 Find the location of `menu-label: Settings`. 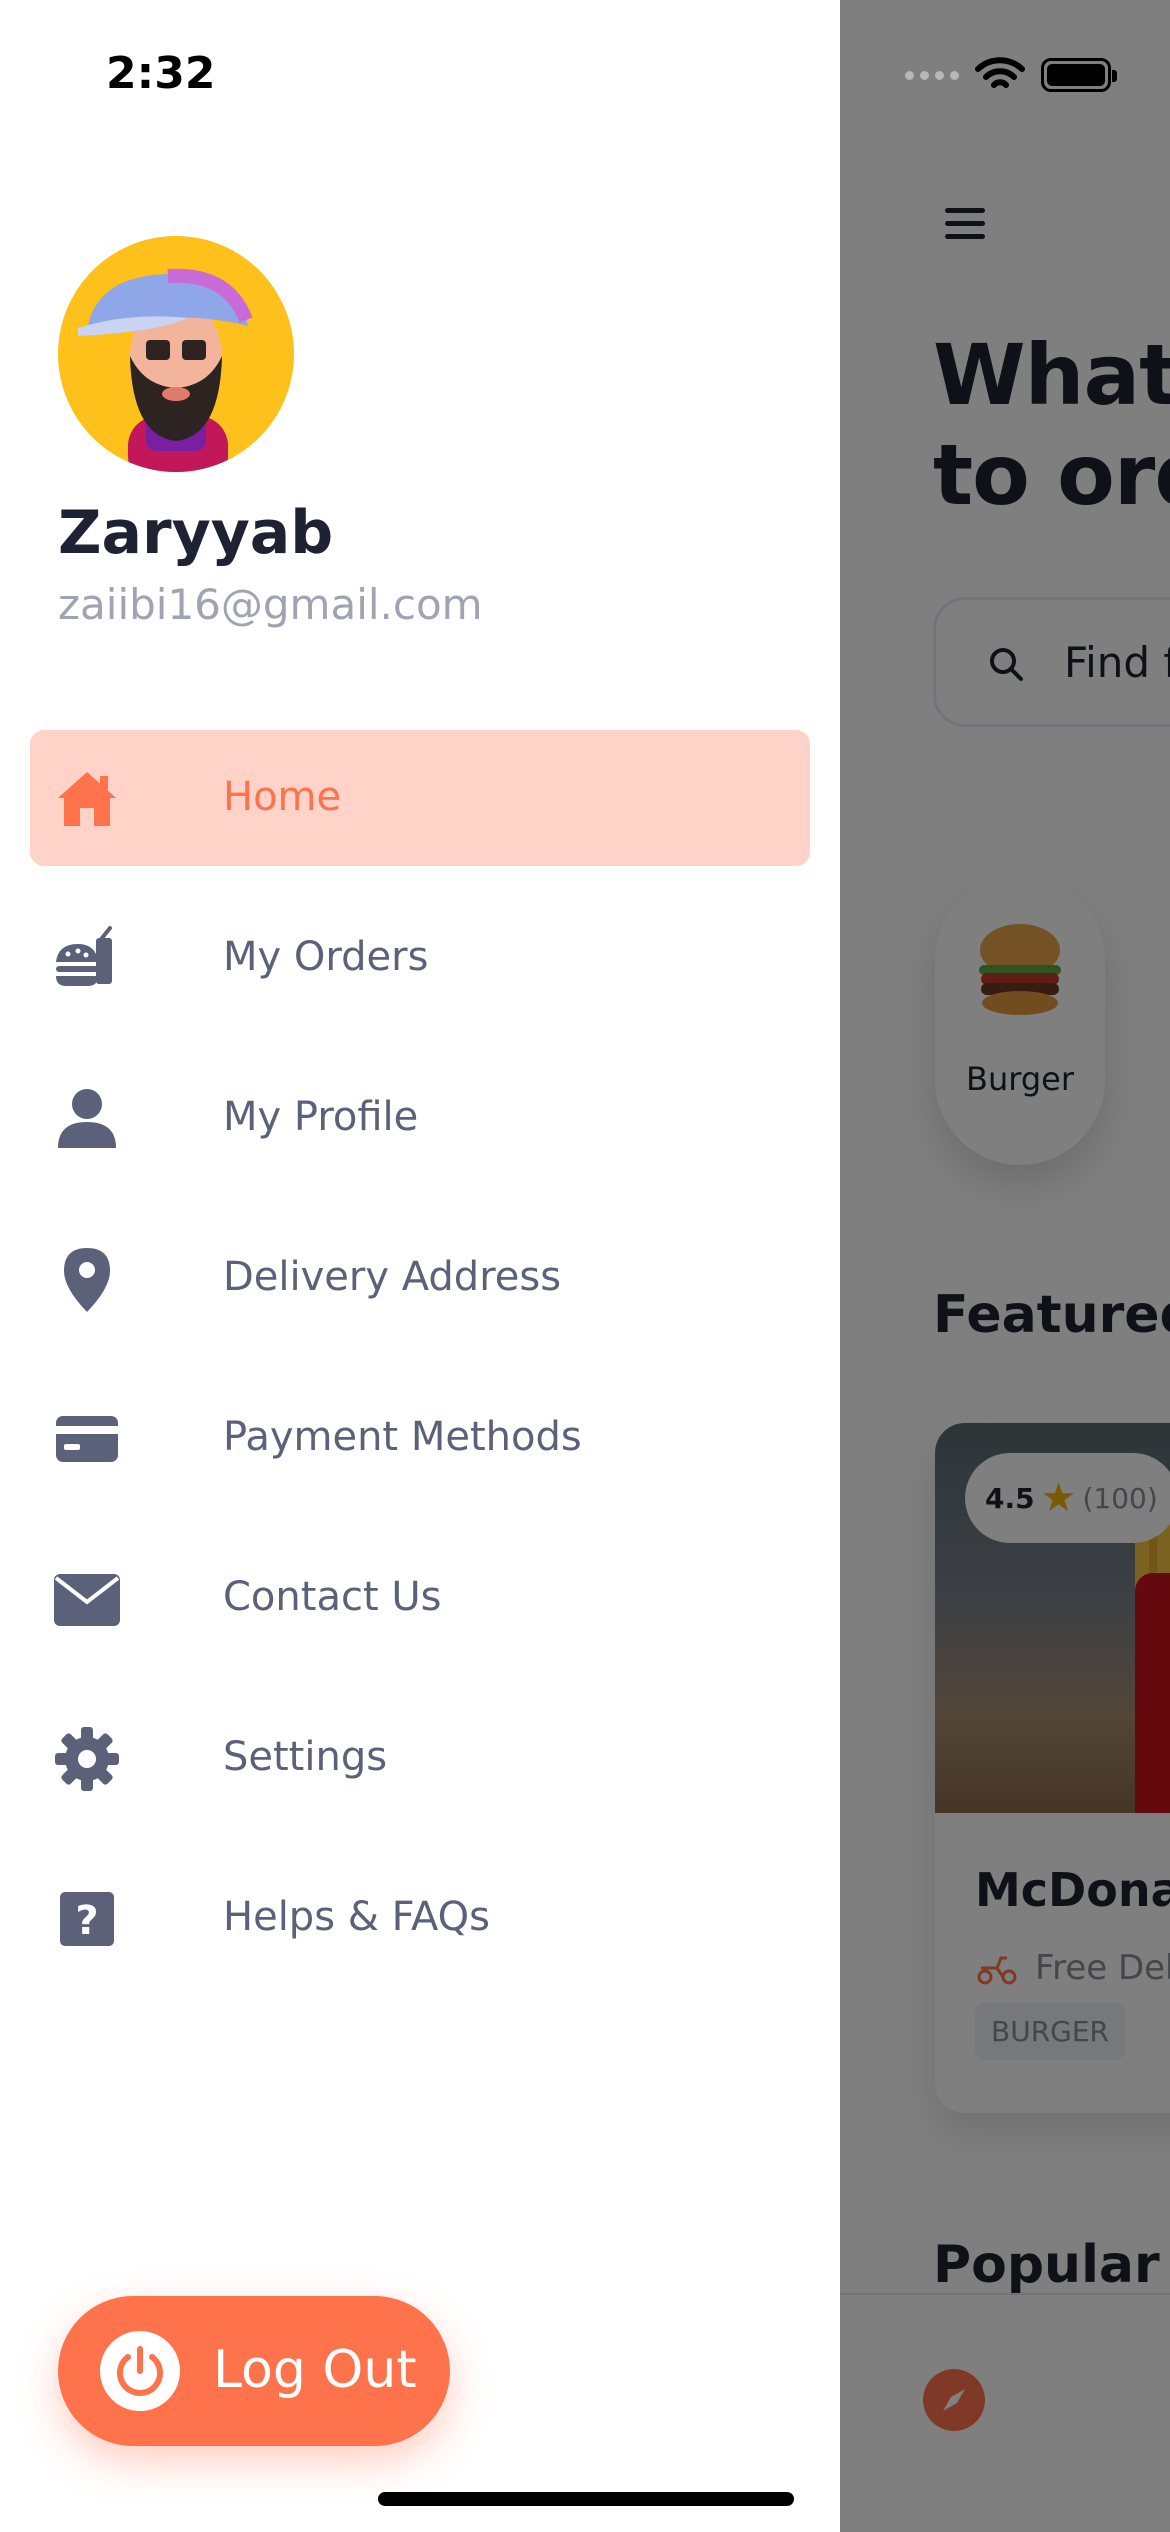

menu-label: Settings is located at coordinates (305, 1757).